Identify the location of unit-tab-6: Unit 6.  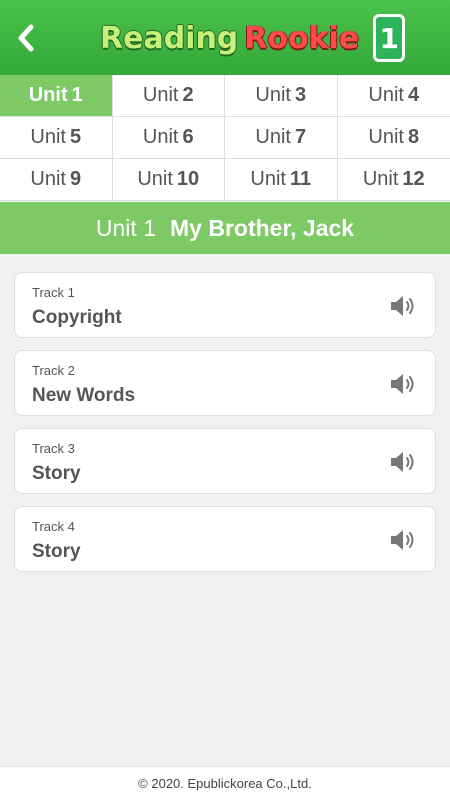
(168, 138).